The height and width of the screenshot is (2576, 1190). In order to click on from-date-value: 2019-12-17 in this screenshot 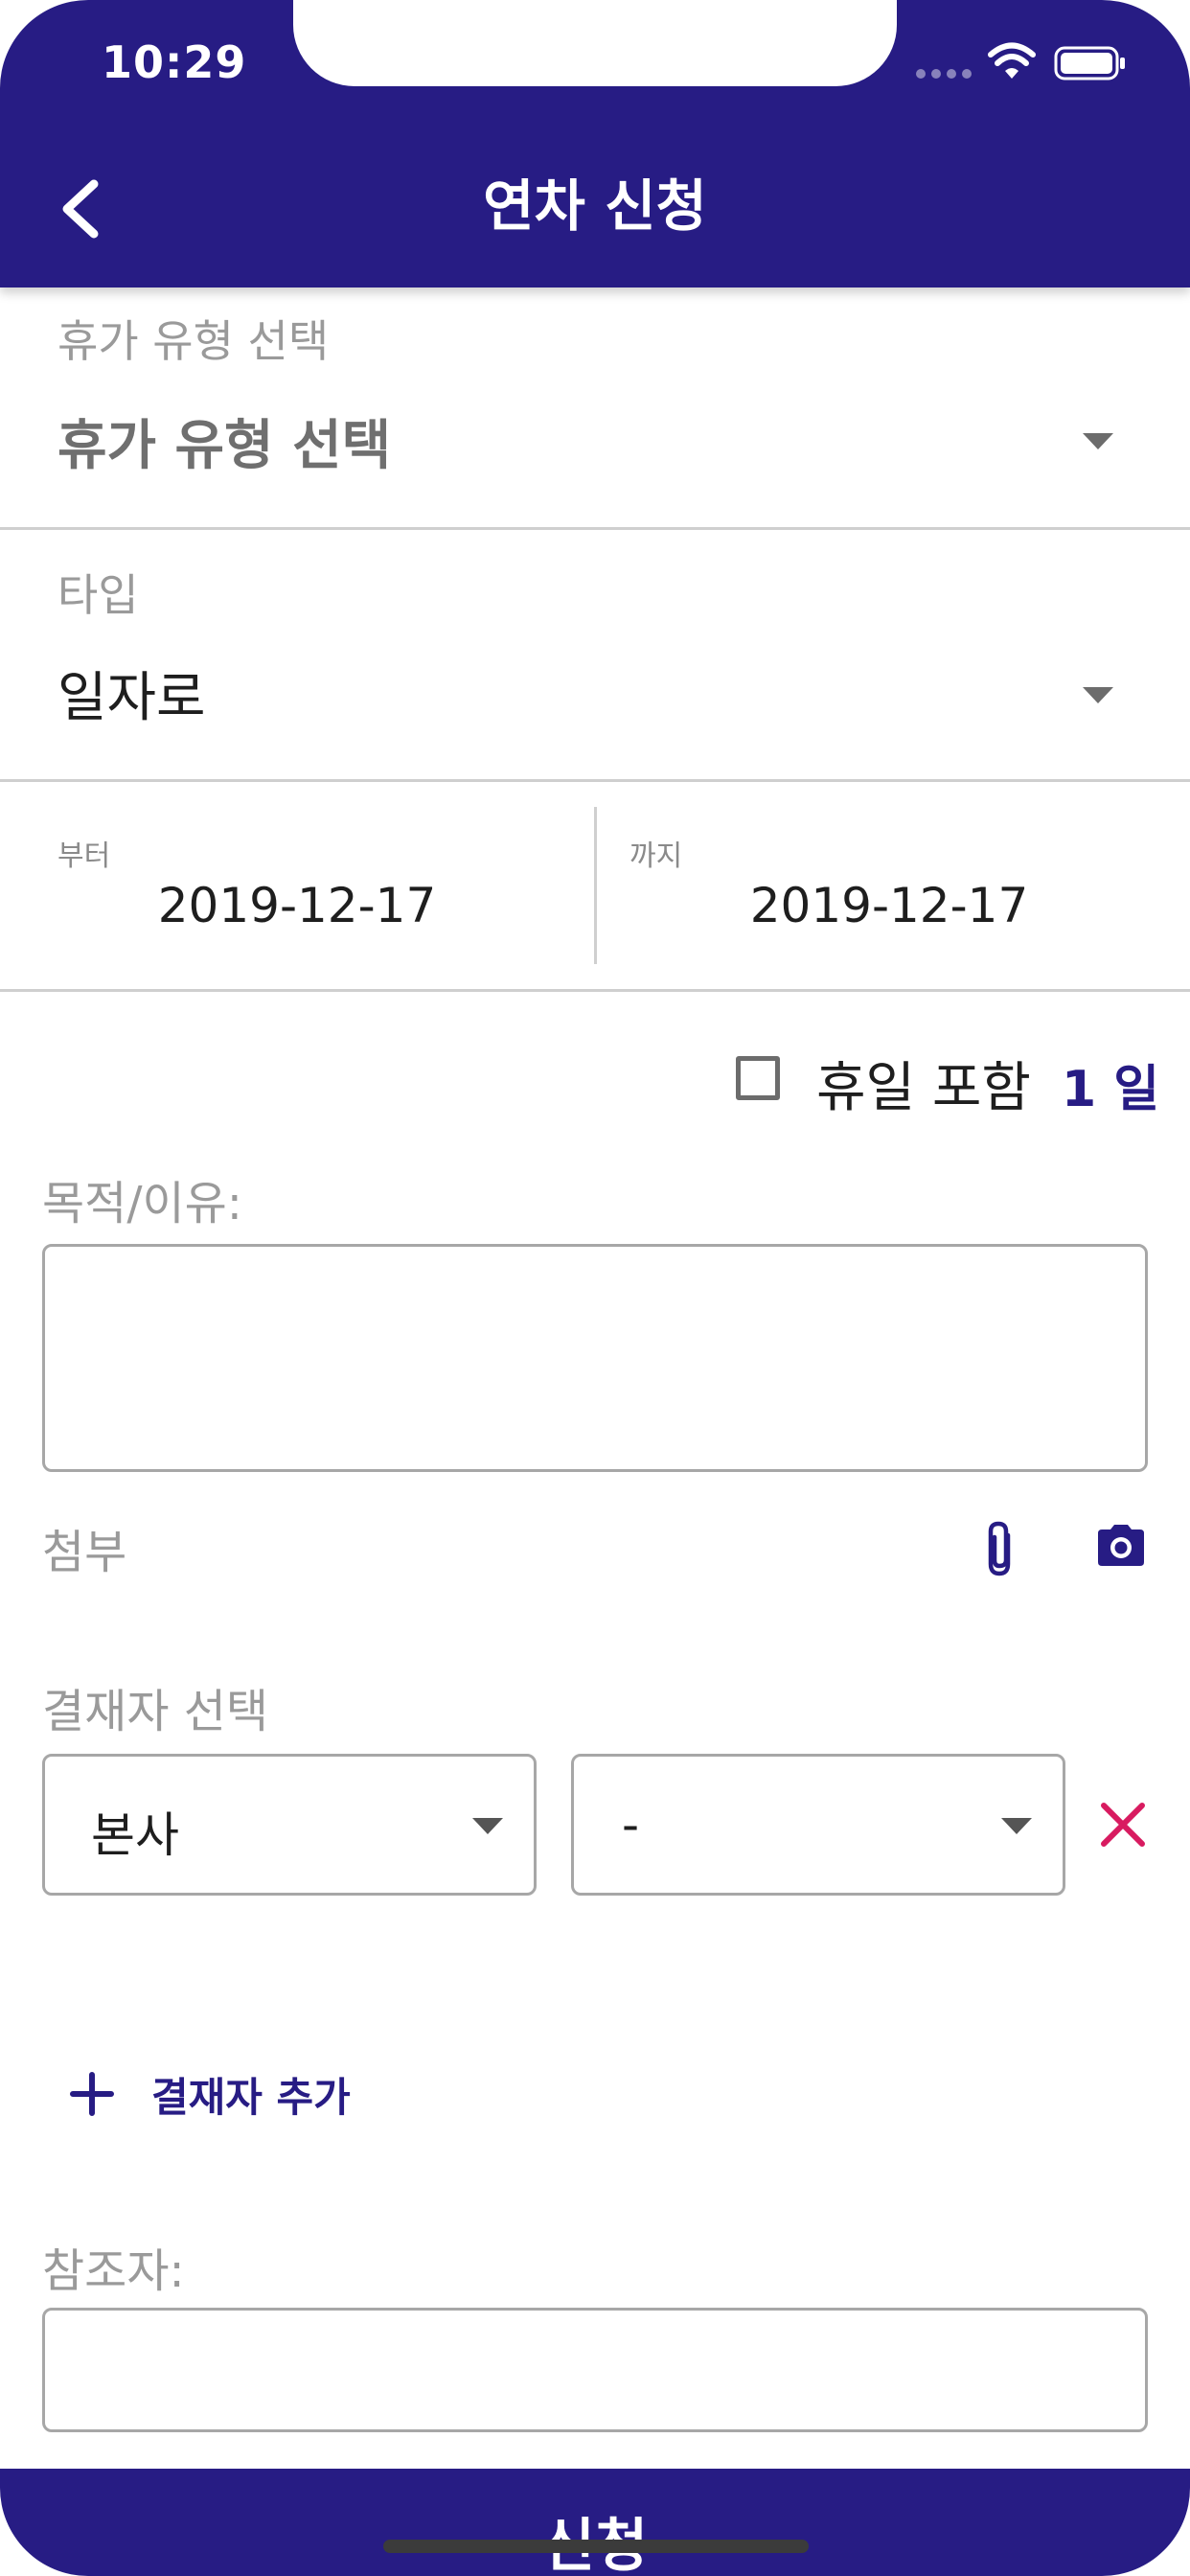, I will do `click(297, 905)`.